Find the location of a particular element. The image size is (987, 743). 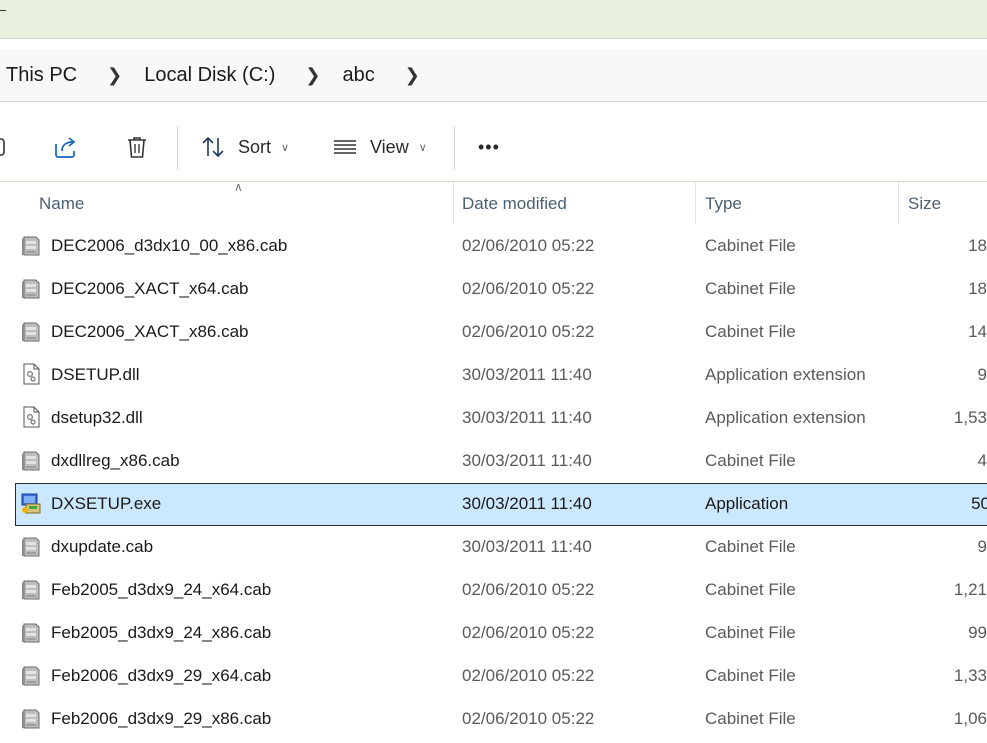

rename-button is located at coordinates (4, 147).